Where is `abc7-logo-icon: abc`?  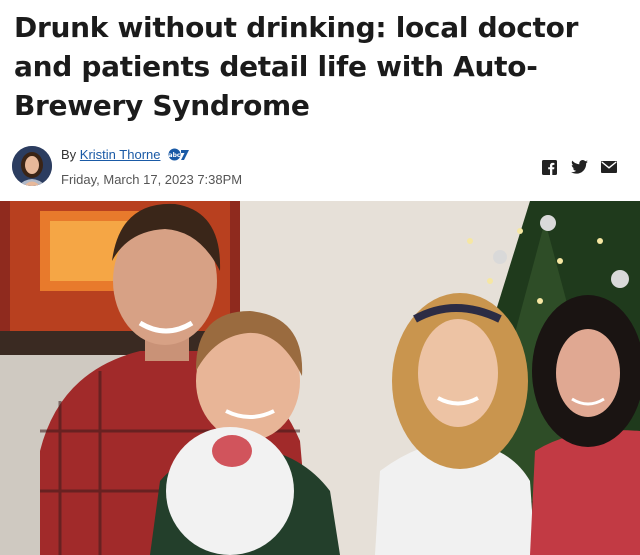 abc7-logo-icon: abc is located at coordinates (179, 156).